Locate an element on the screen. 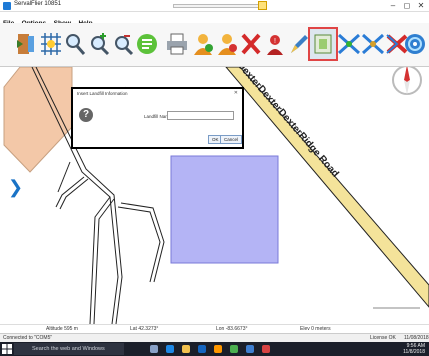 This screenshot has width=429, height=356. connection-date: 11/08/2018 is located at coordinates (416, 338).